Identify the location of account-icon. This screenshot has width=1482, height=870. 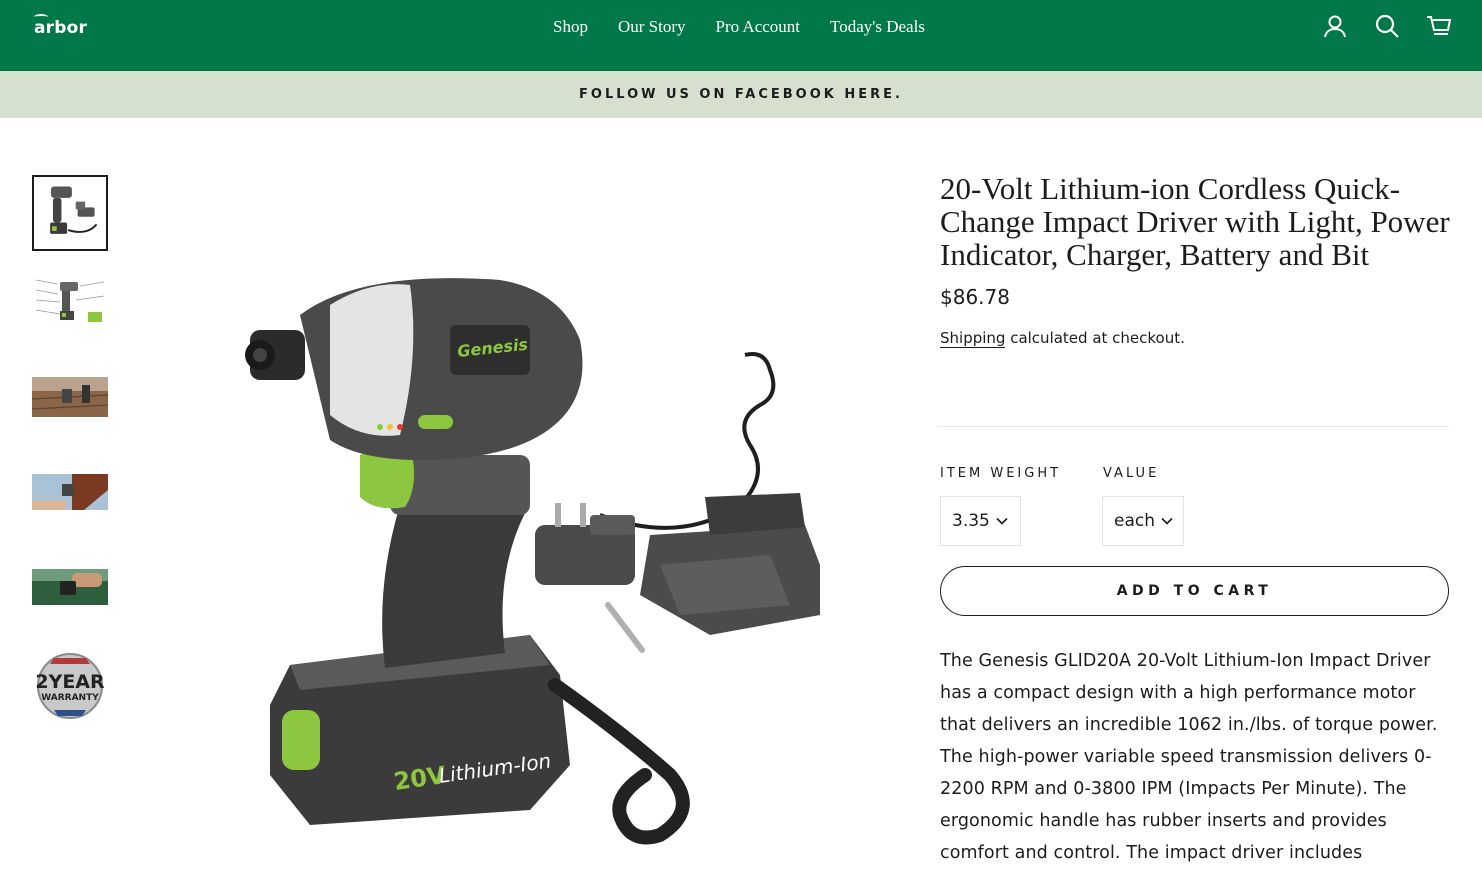
(1335, 26).